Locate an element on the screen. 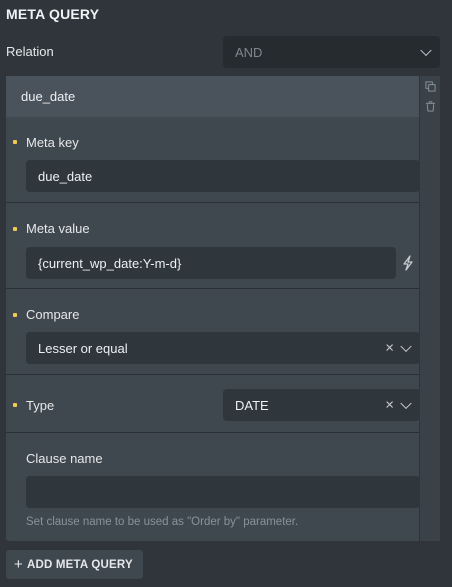 The width and height of the screenshot is (452, 587). compare-select: Lesser or equal × is located at coordinates (223, 348).